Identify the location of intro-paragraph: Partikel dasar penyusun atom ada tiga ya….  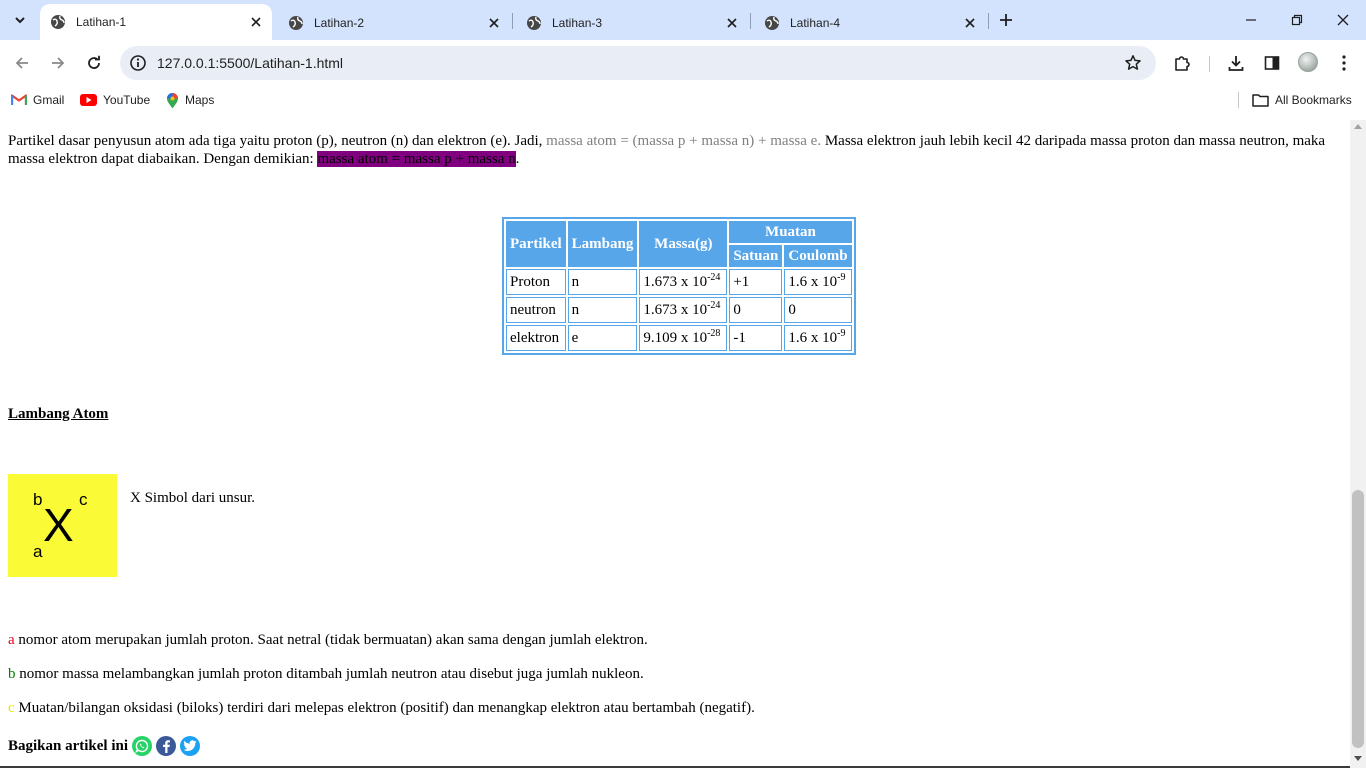
(673, 150).